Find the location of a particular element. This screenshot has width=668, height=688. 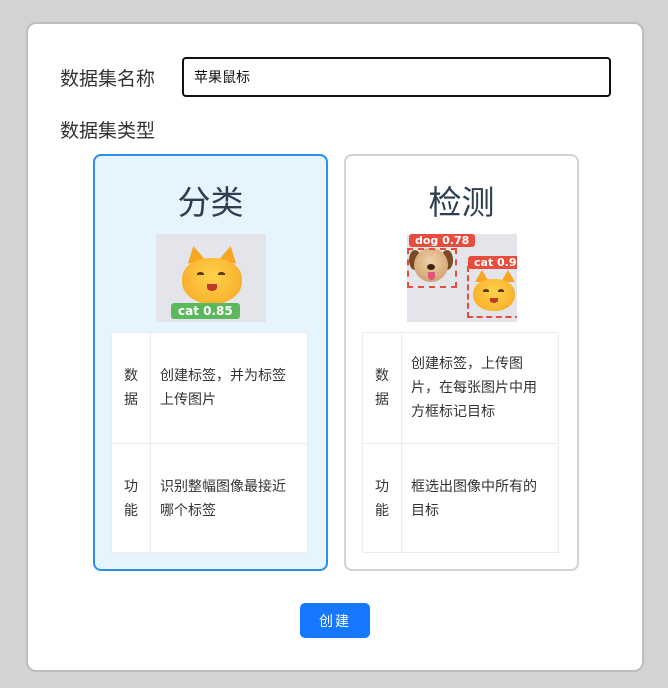

classification-example-image: cat 0.85 is located at coordinates (211, 278).